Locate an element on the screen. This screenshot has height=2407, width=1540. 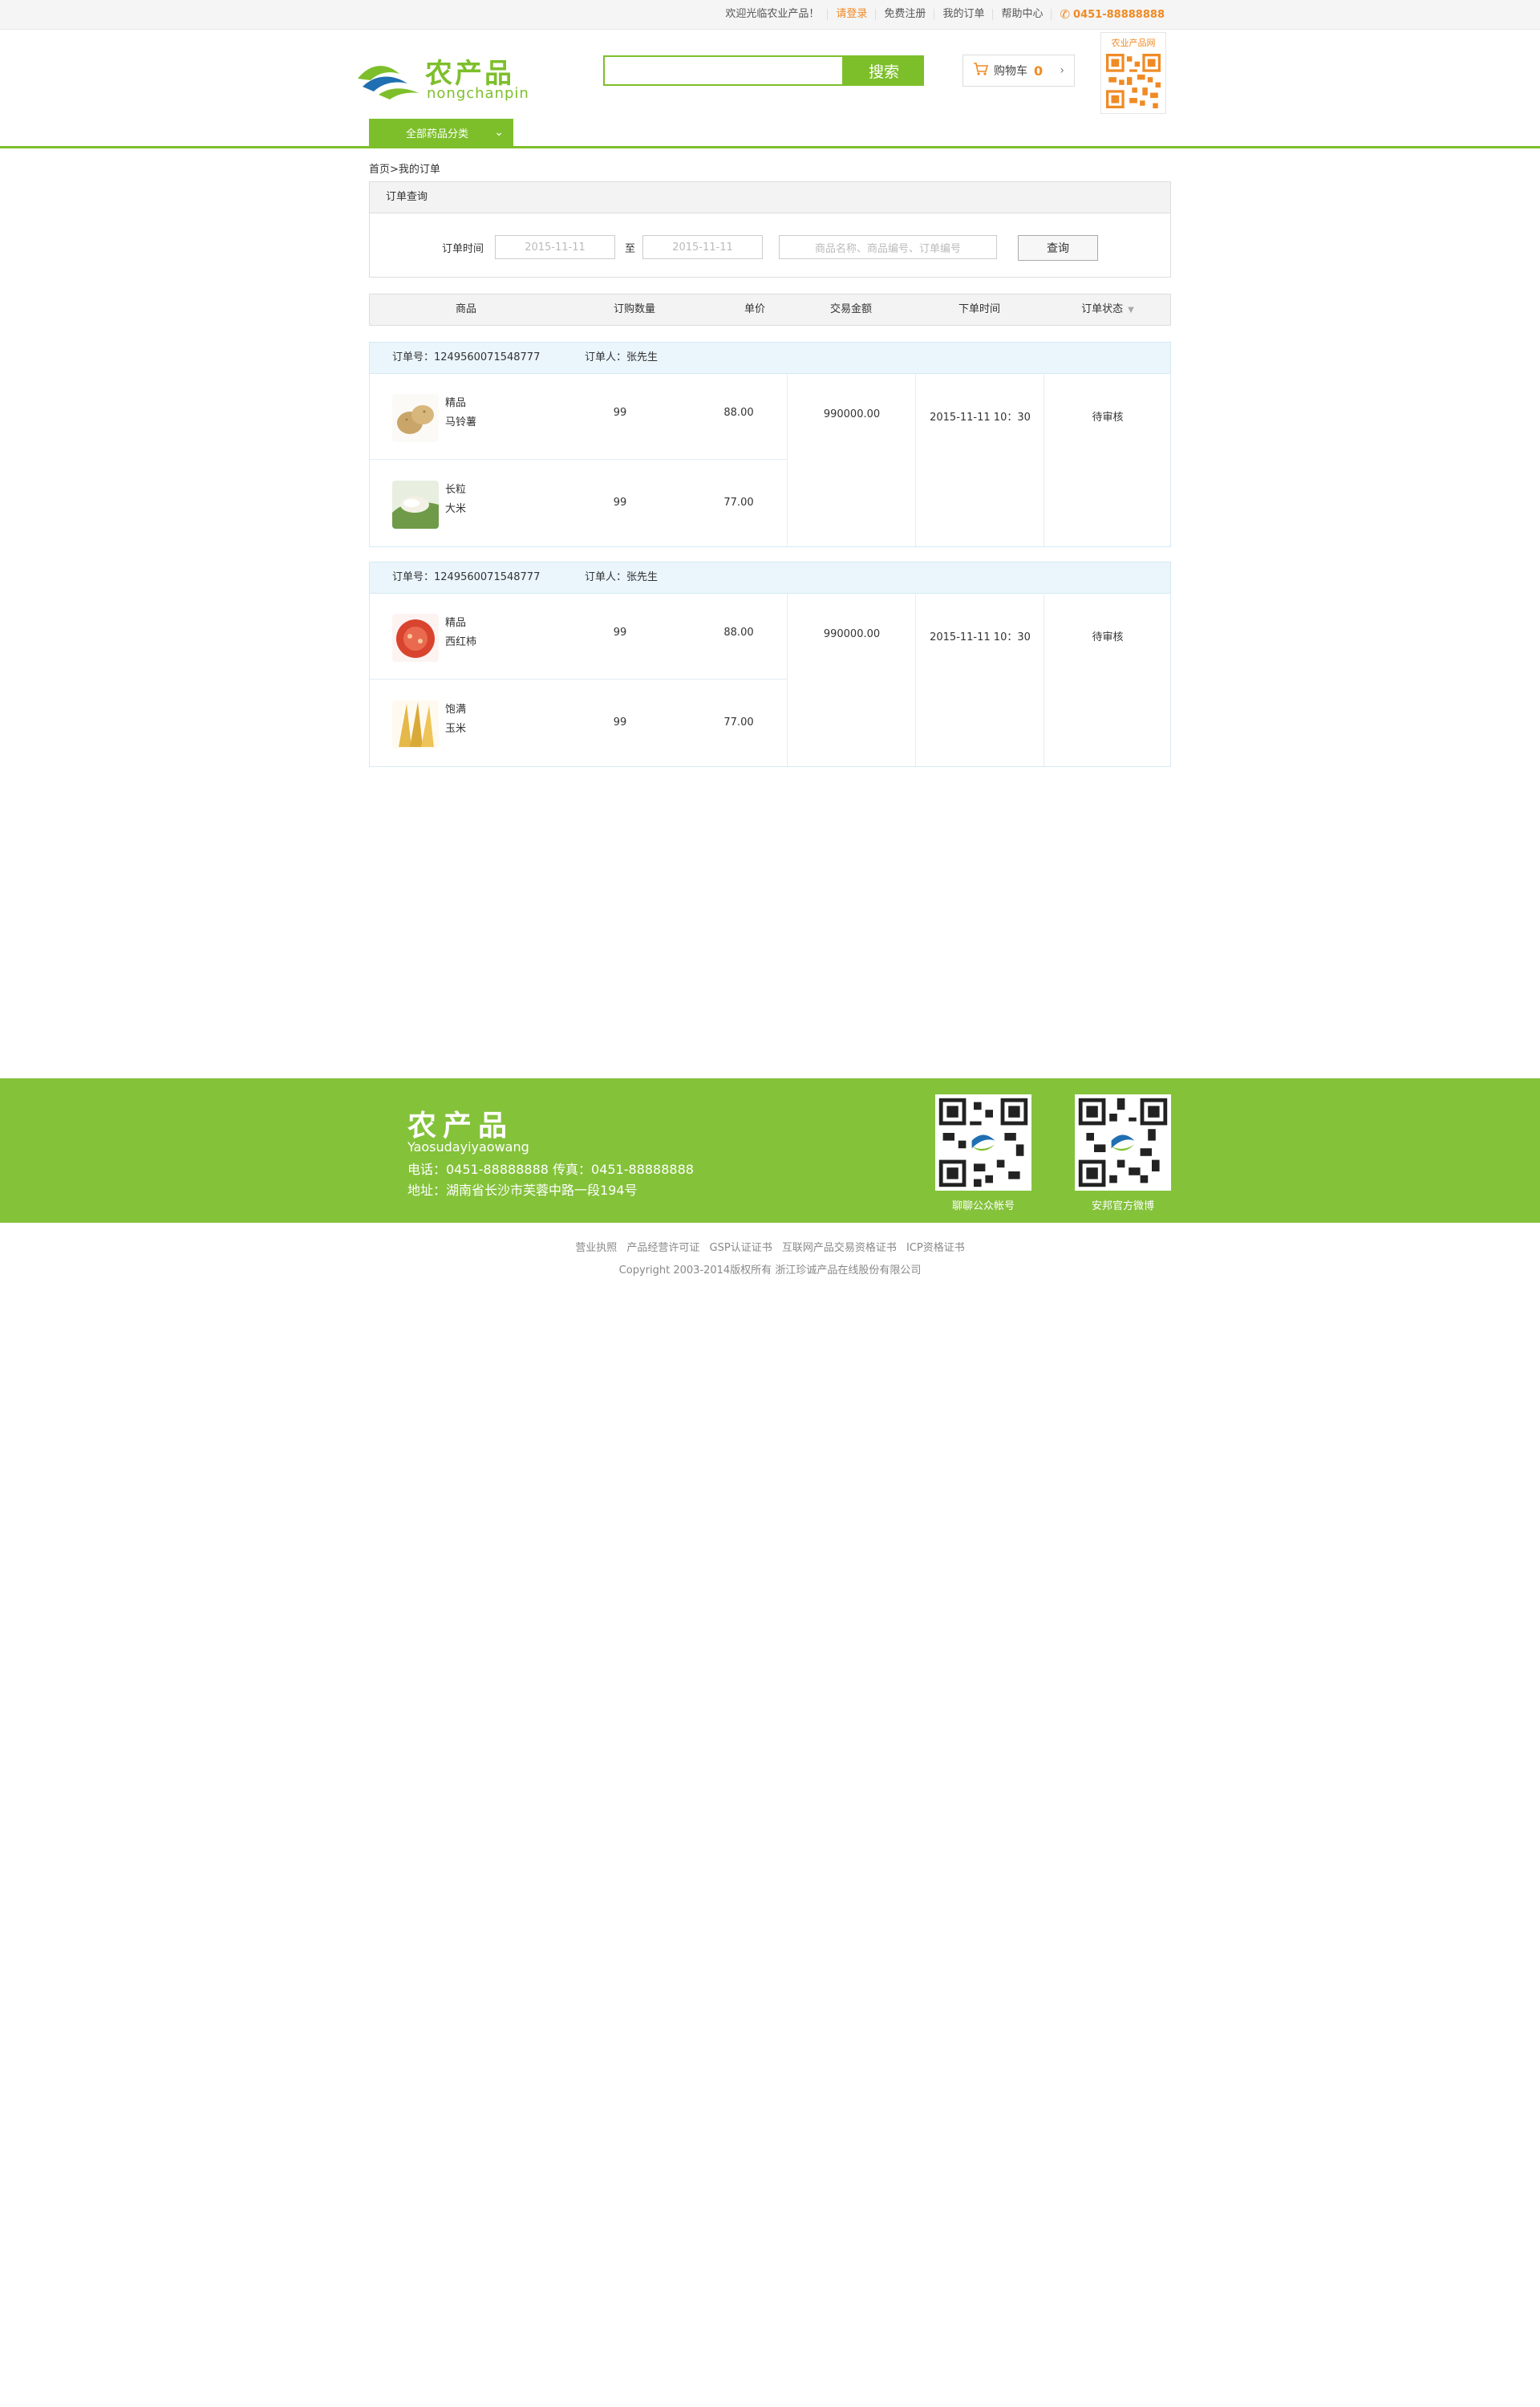
header-qr-code: 农业产品网 is located at coordinates (1133, 73).